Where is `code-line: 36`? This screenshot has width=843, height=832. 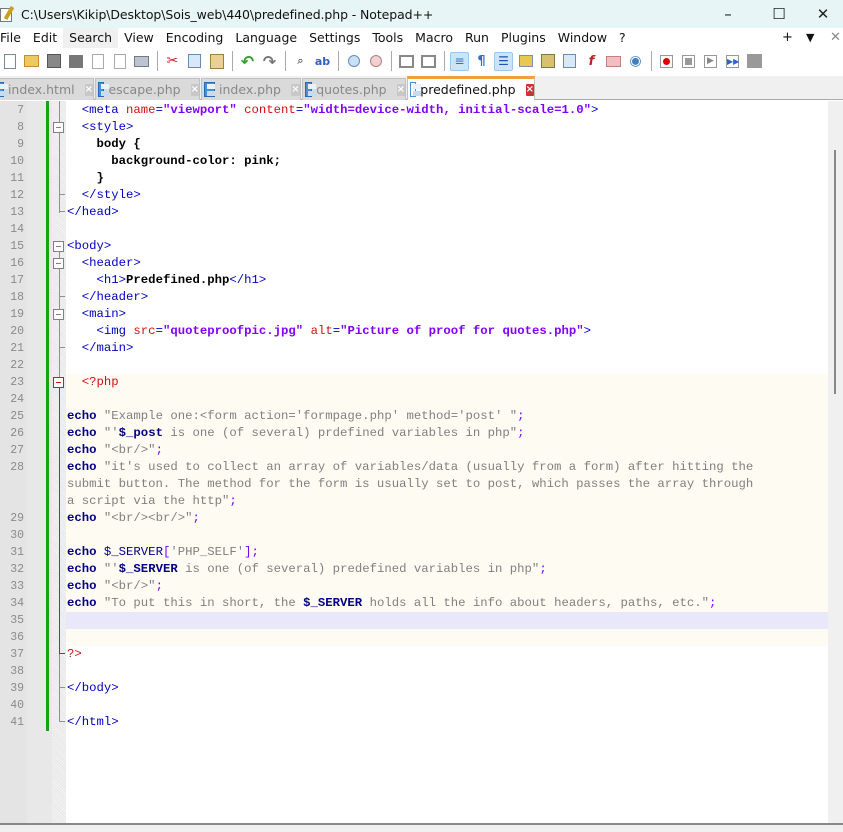 code-line: 36 is located at coordinates (414, 637).